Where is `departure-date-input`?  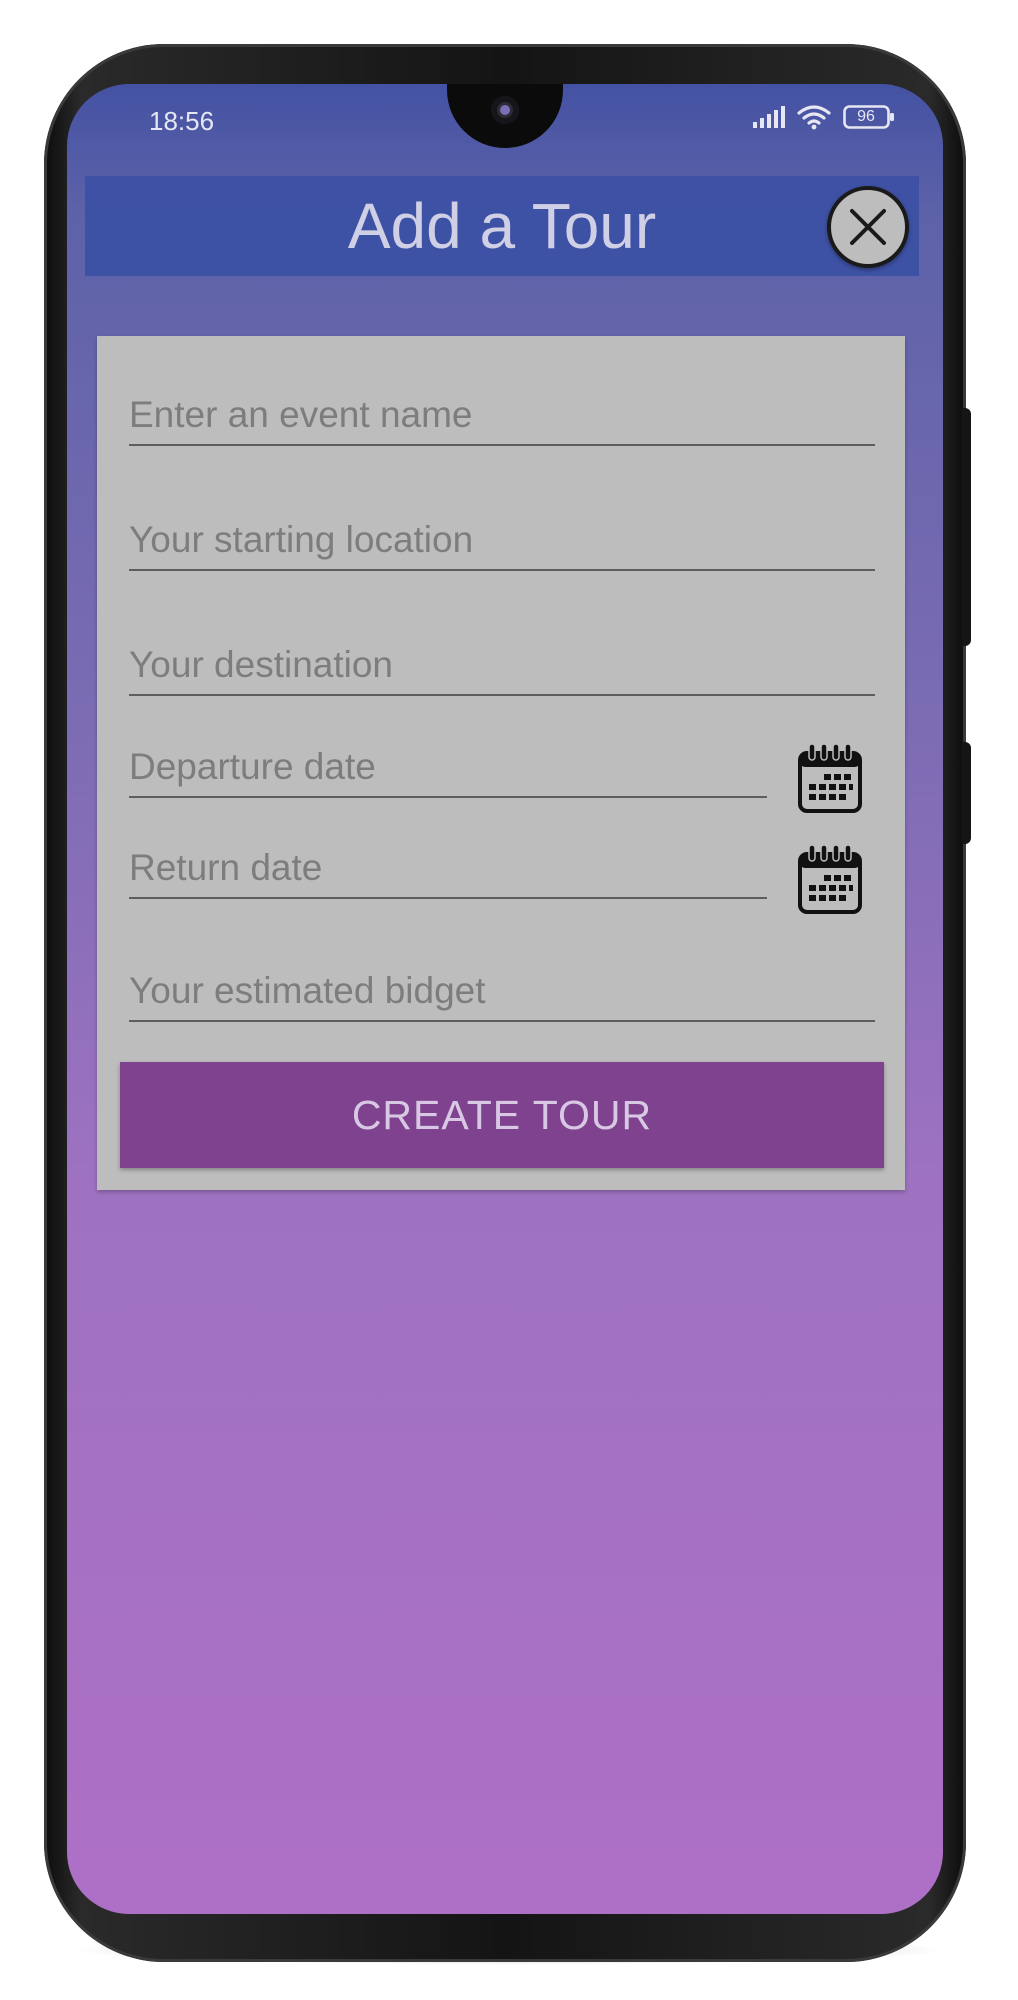 departure-date-input is located at coordinates (448, 767).